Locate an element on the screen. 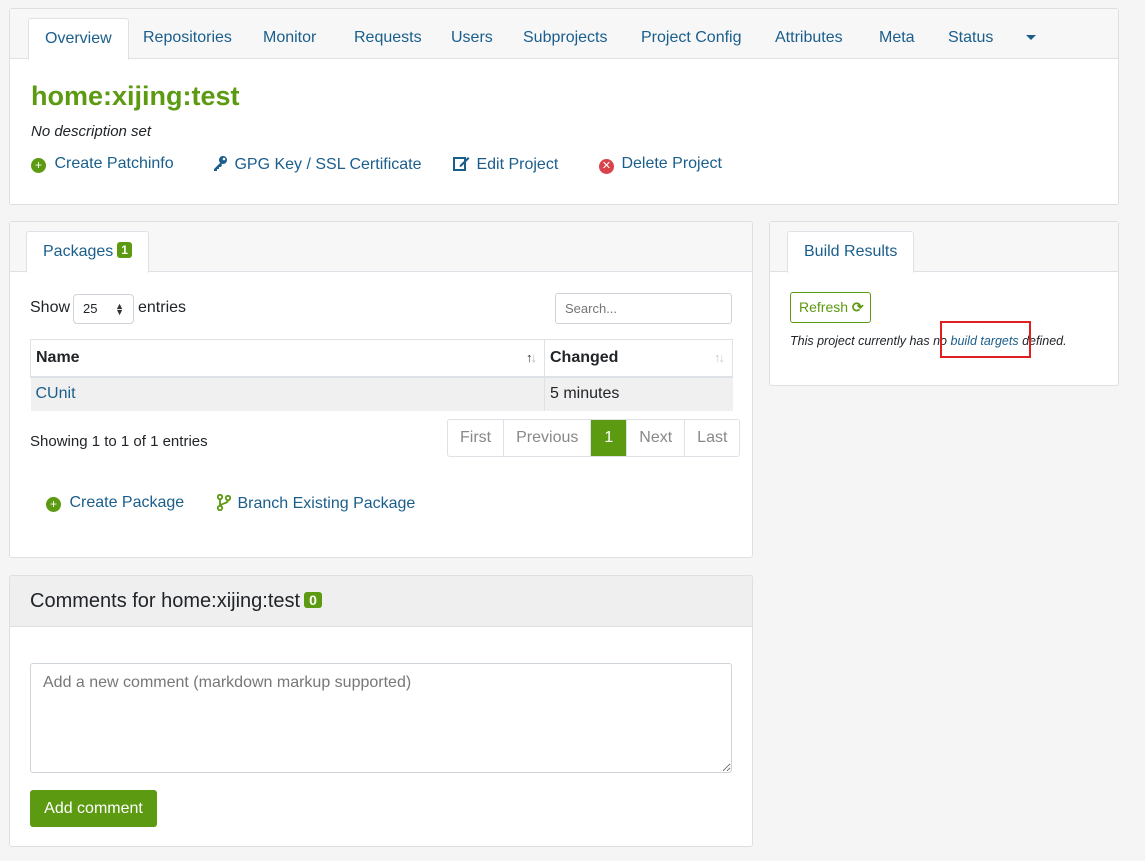 The height and width of the screenshot is (861, 1145). tab-repositories: Repositories is located at coordinates (187, 39).